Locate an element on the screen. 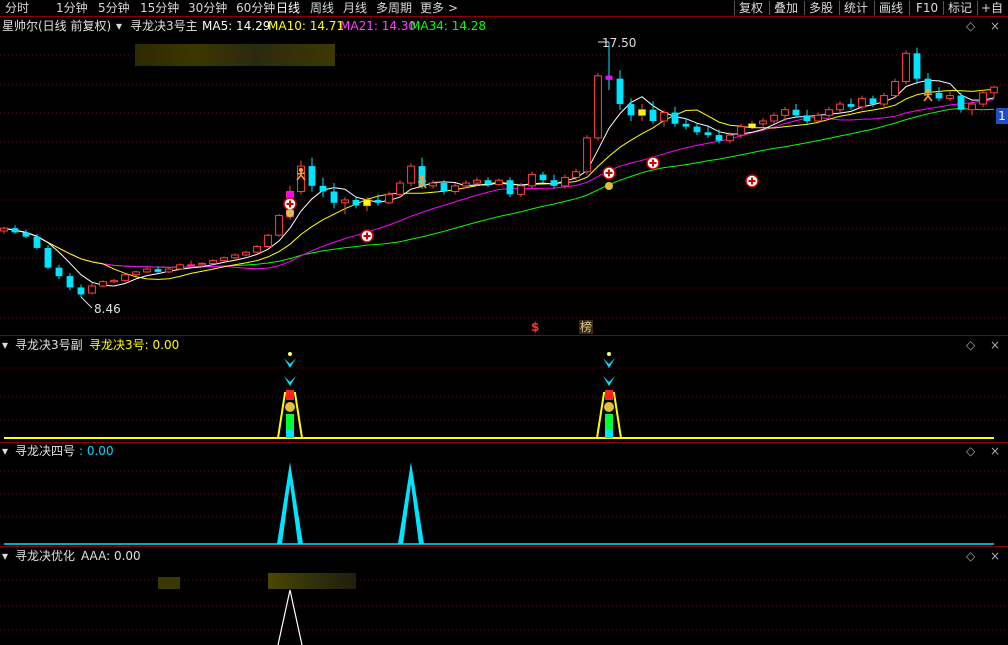 The width and height of the screenshot is (1008, 645). subpanel-value: : 0.00 is located at coordinates (96, 451).